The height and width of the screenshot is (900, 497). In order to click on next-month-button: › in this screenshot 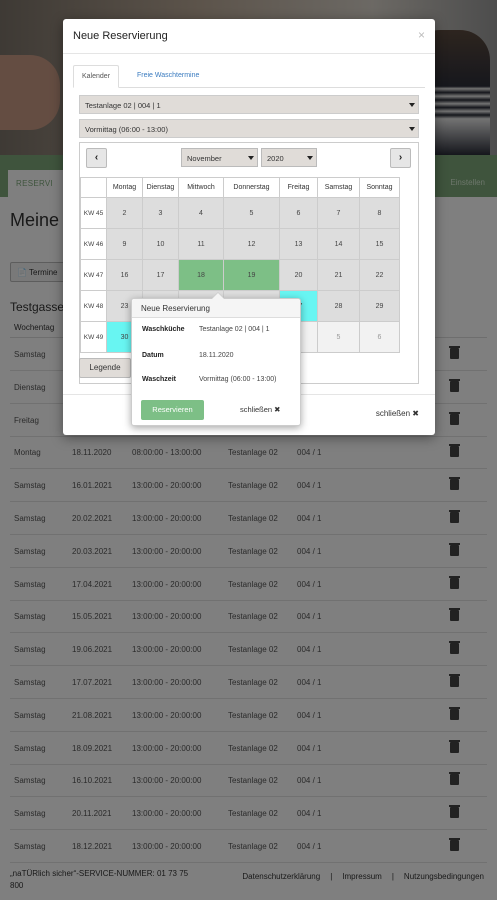, I will do `click(400, 158)`.